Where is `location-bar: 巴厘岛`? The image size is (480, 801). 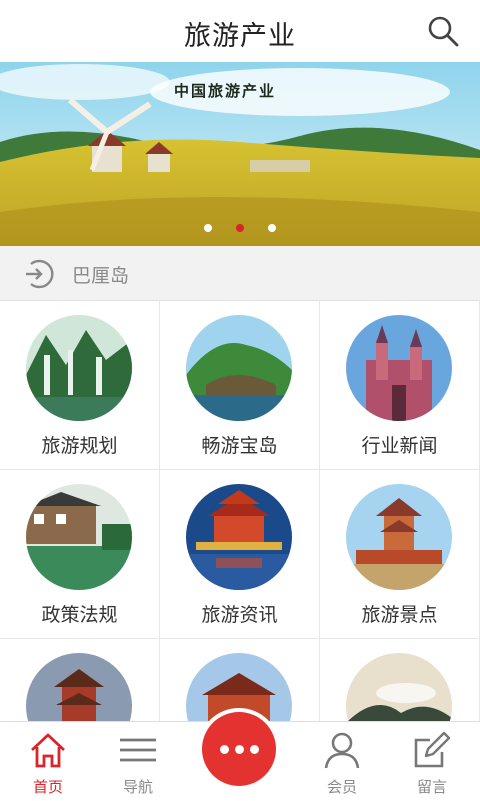
location-bar: 巴厘岛 is located at coordinates (240, 273).